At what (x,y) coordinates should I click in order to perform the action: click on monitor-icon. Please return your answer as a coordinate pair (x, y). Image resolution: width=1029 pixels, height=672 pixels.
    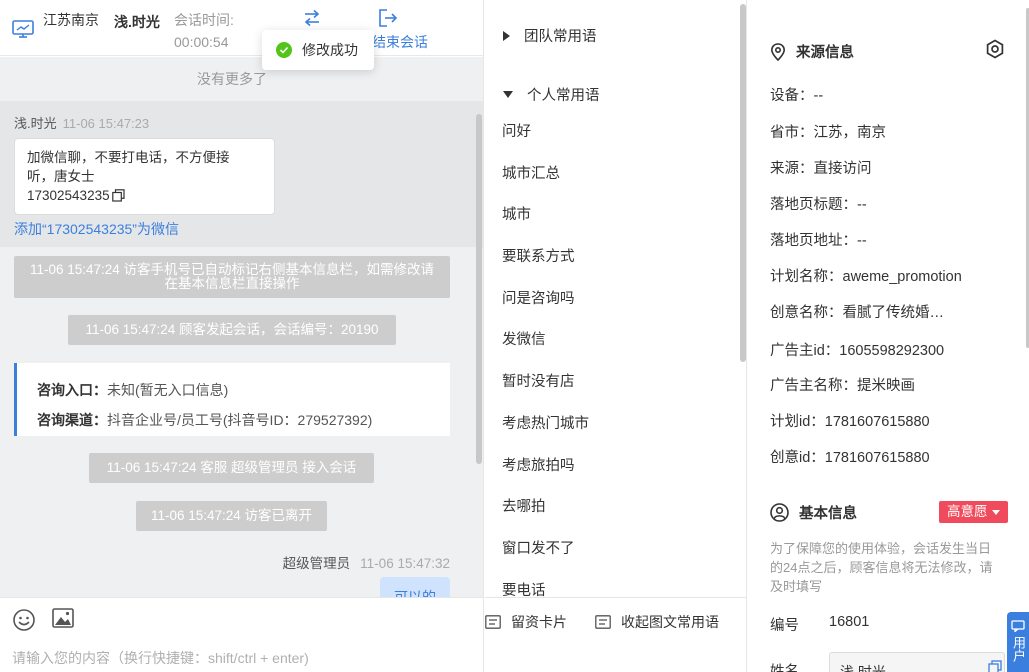
    Looking at the image, I should click on (23, 29).